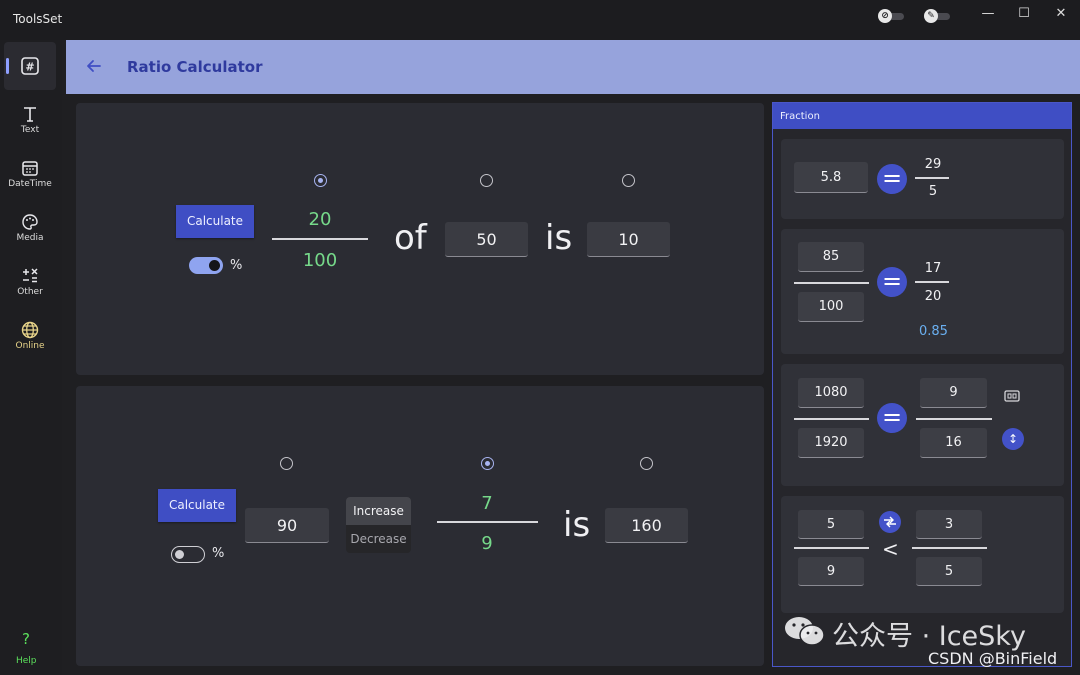 This screenshot has height=675, width=1080. I want to click on pin-toggle: ✎, so click(937, 16).